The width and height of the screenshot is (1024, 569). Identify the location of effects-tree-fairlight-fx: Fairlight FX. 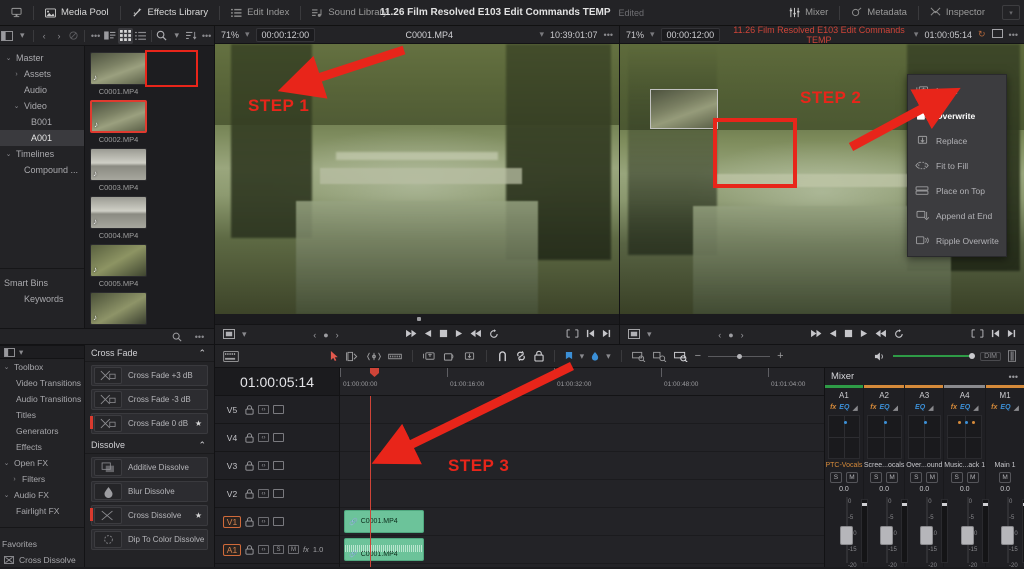
(42, 511).